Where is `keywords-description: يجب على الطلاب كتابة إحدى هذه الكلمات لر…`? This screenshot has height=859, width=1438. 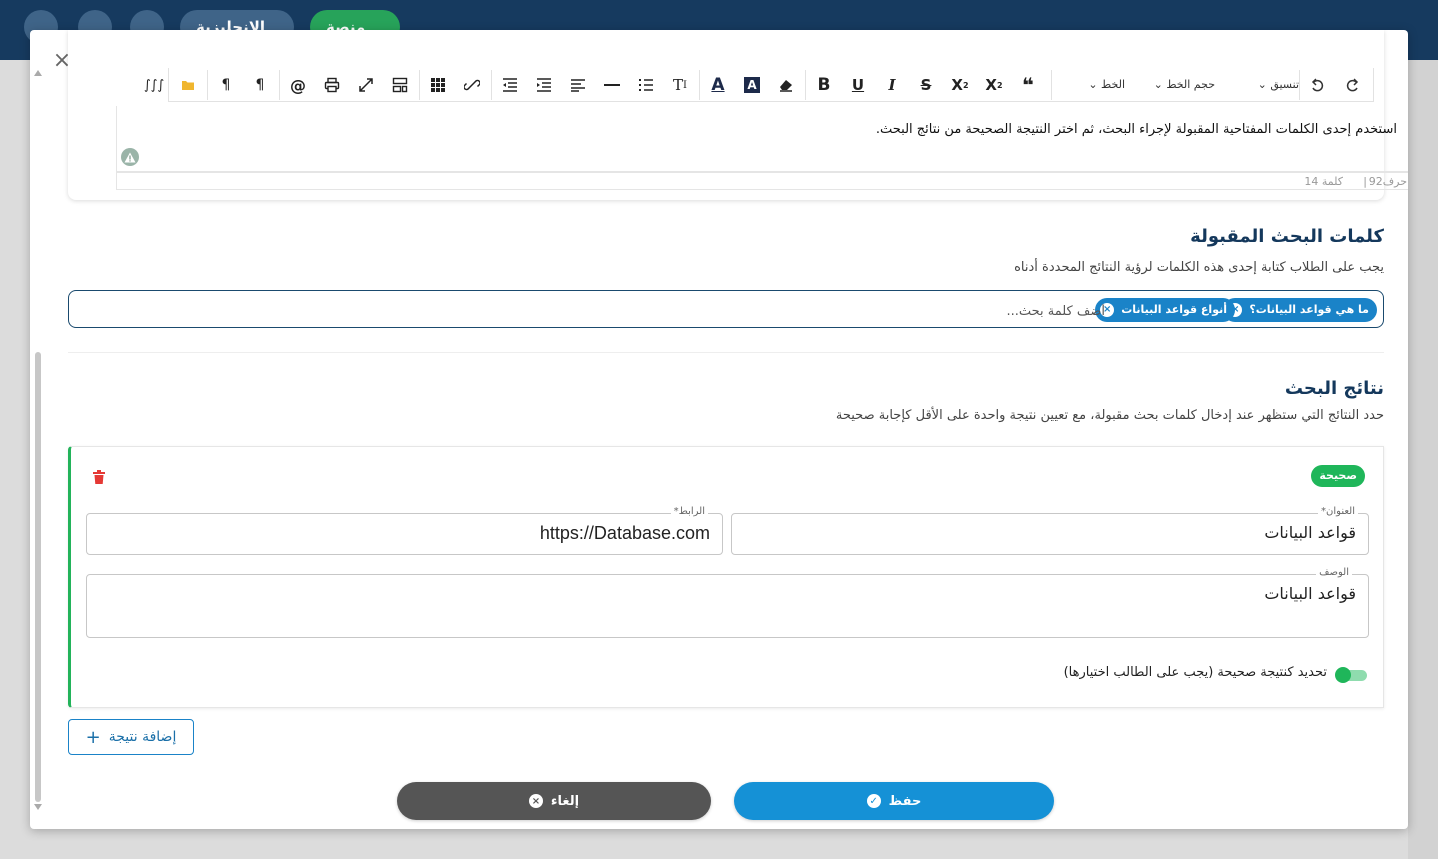 keywords-description: يجب على الطلاب كتابة إحدى هذه الكلمات لر… is located at coordinates (1199, 267).